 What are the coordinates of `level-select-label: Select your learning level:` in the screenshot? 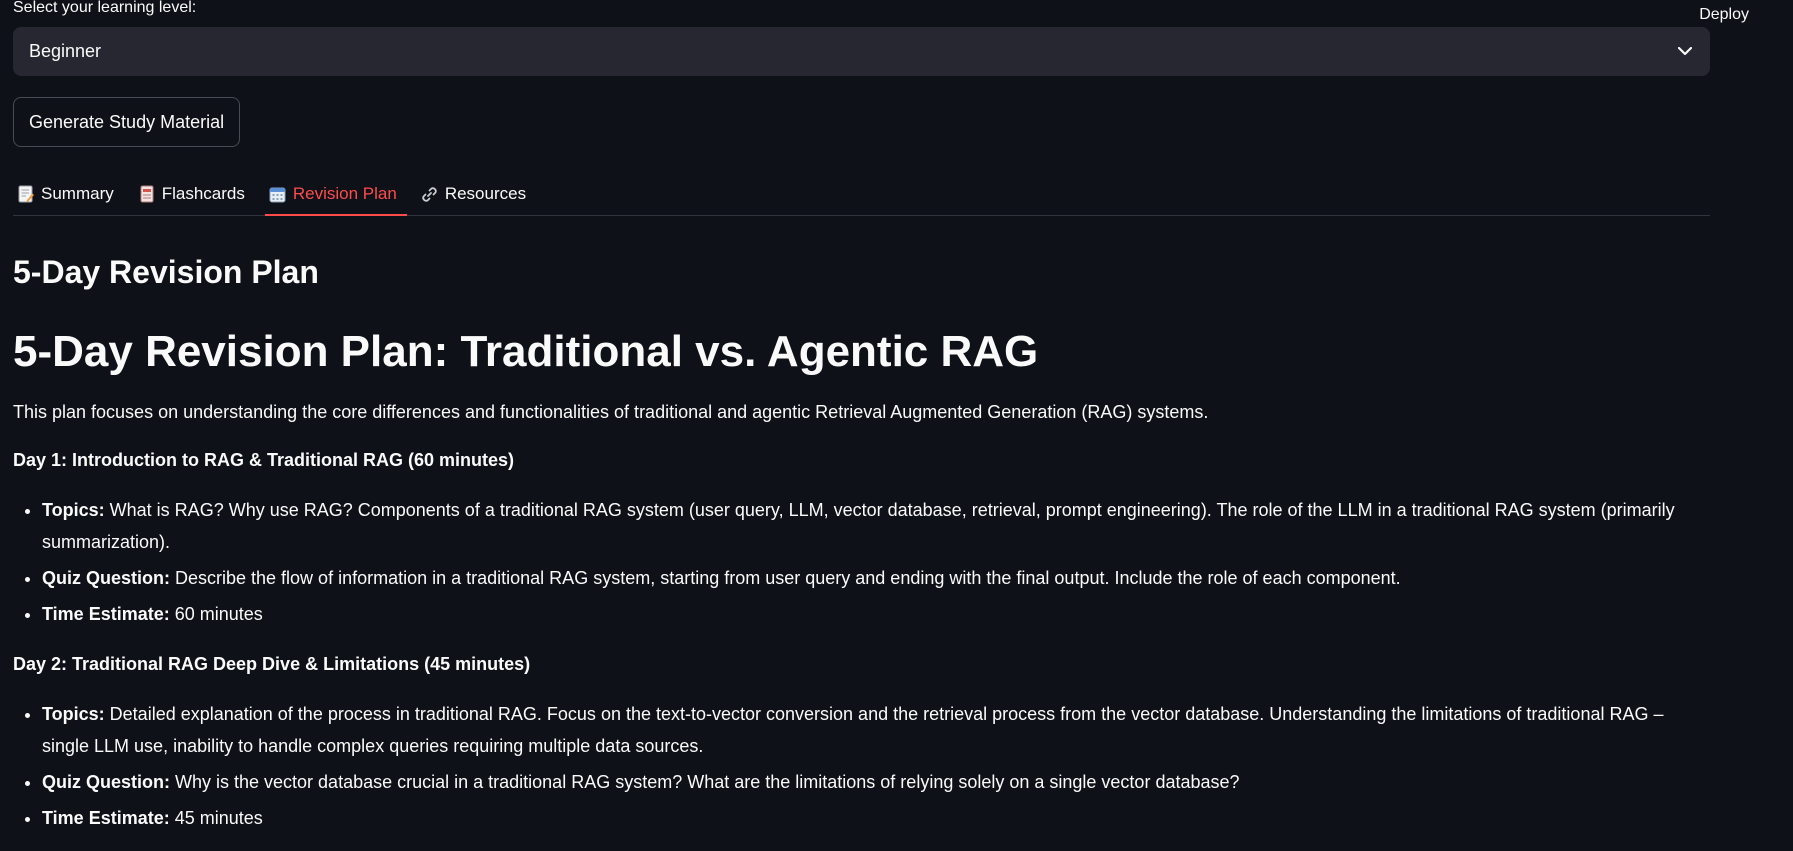 It's located at (105, 8).